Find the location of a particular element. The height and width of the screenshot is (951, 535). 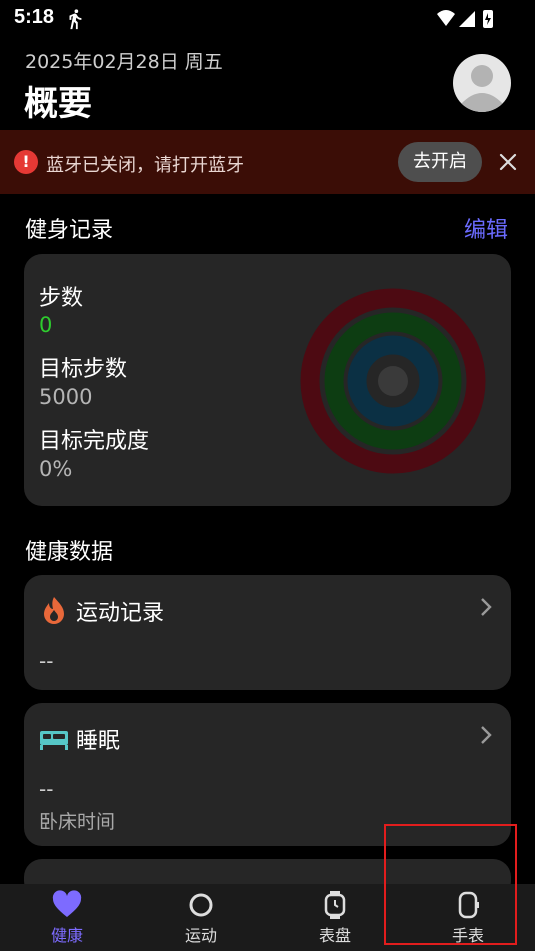

tab-watch-faces: 表盘 is located at coordinates (335, 917).